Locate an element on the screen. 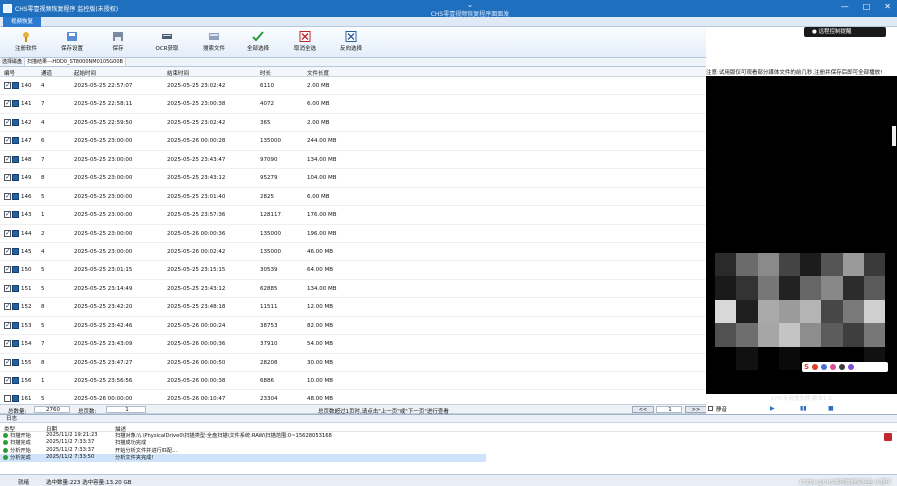 The width and height of the screenshot is (897, 486). minimize-button: — is located at coordinates (845, 6).